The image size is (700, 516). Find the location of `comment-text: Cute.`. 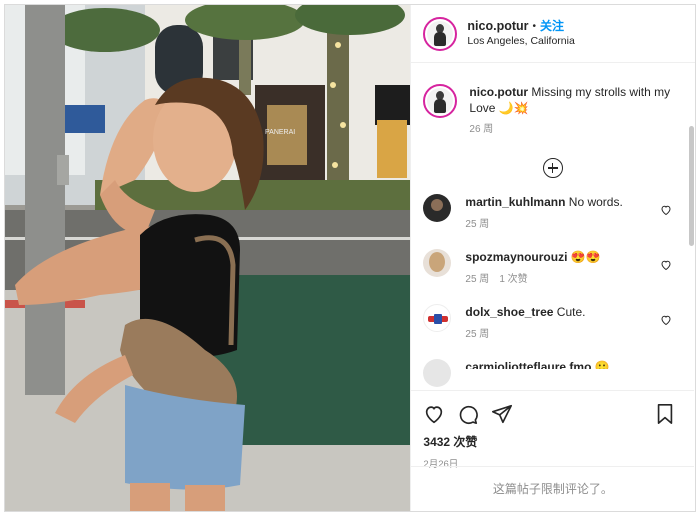

comment-text: Cute. is located at coordinates (571, 312).